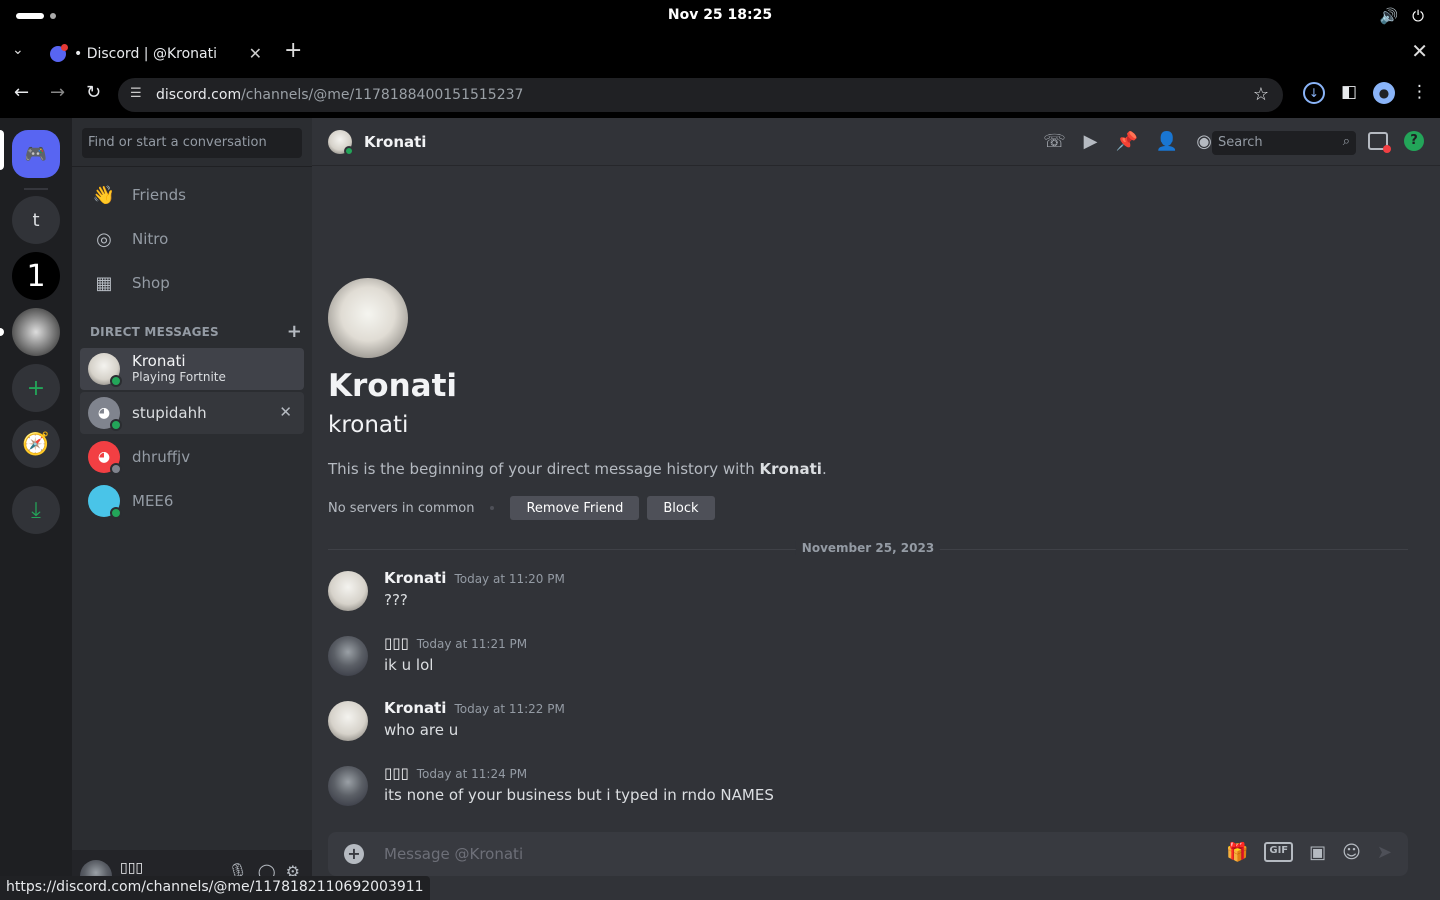  What do you see at coordinates (453, 854) in the screenshot?
I see `message-input: Message @Kronati` at bounding box center [453, 854].